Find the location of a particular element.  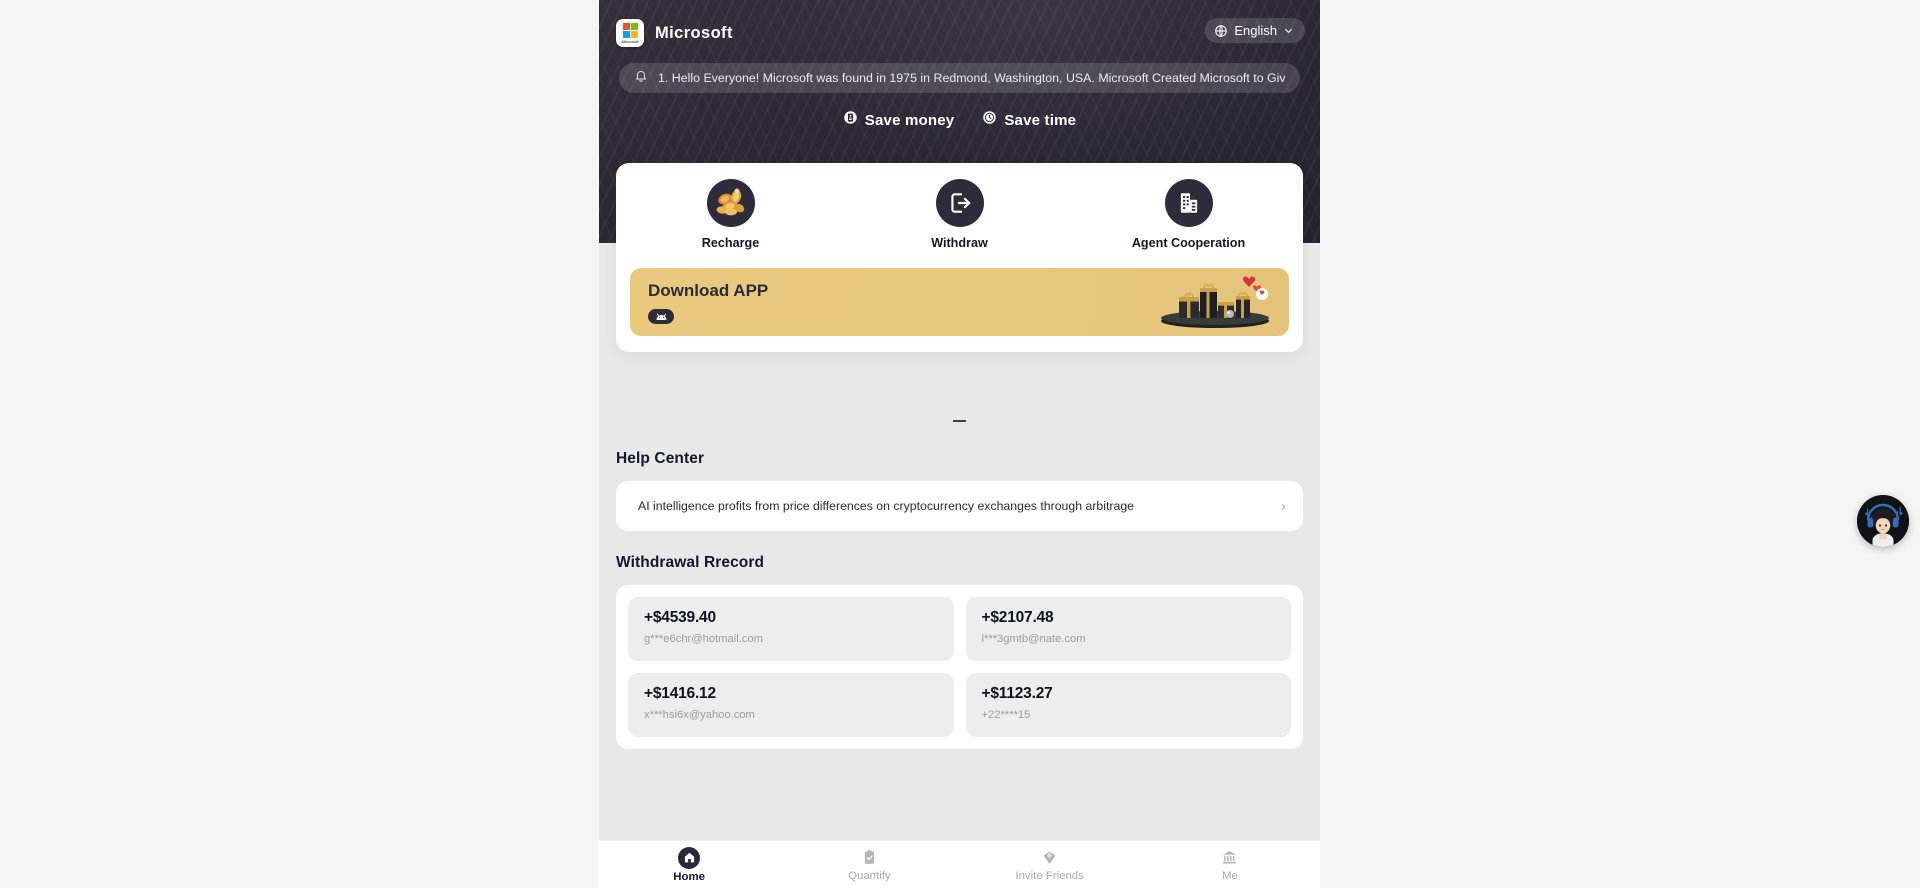

withdrawal-record-item: +$1123.27 +22****15 is located at coordinates (1128, 705).